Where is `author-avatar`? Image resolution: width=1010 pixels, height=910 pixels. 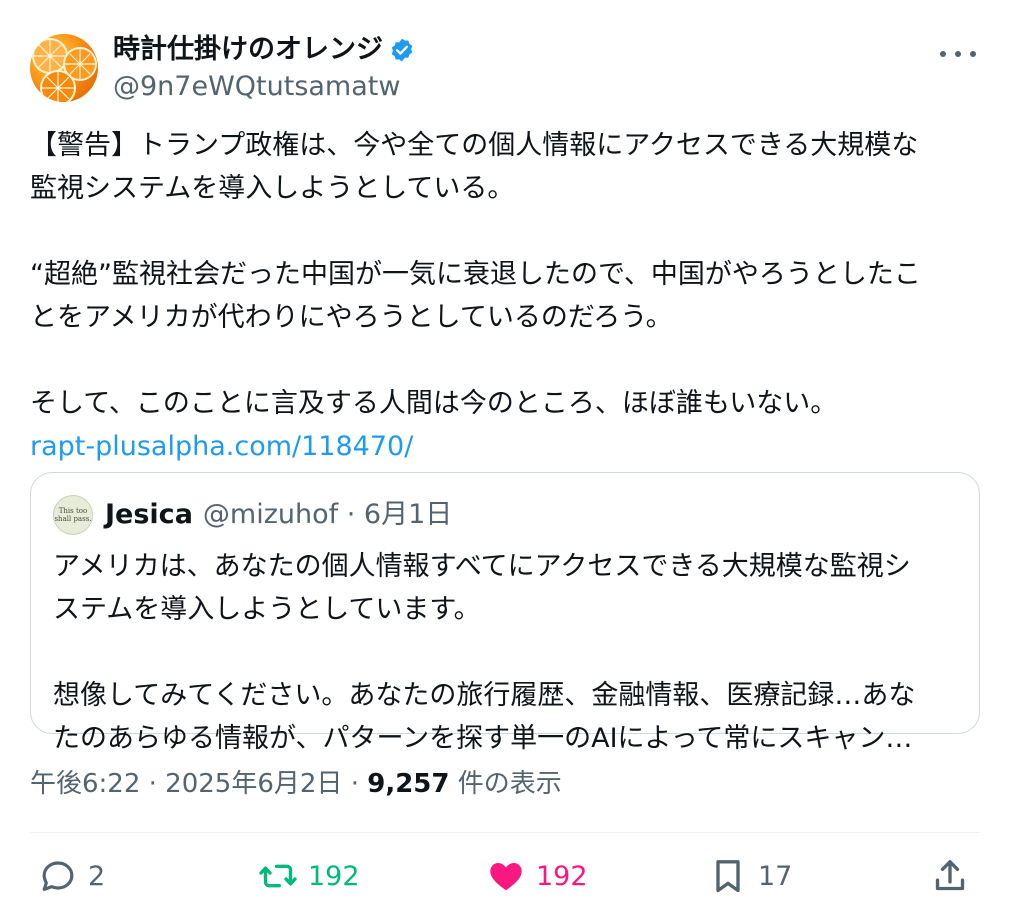
author-avatar is located at coordinates (64, 68).